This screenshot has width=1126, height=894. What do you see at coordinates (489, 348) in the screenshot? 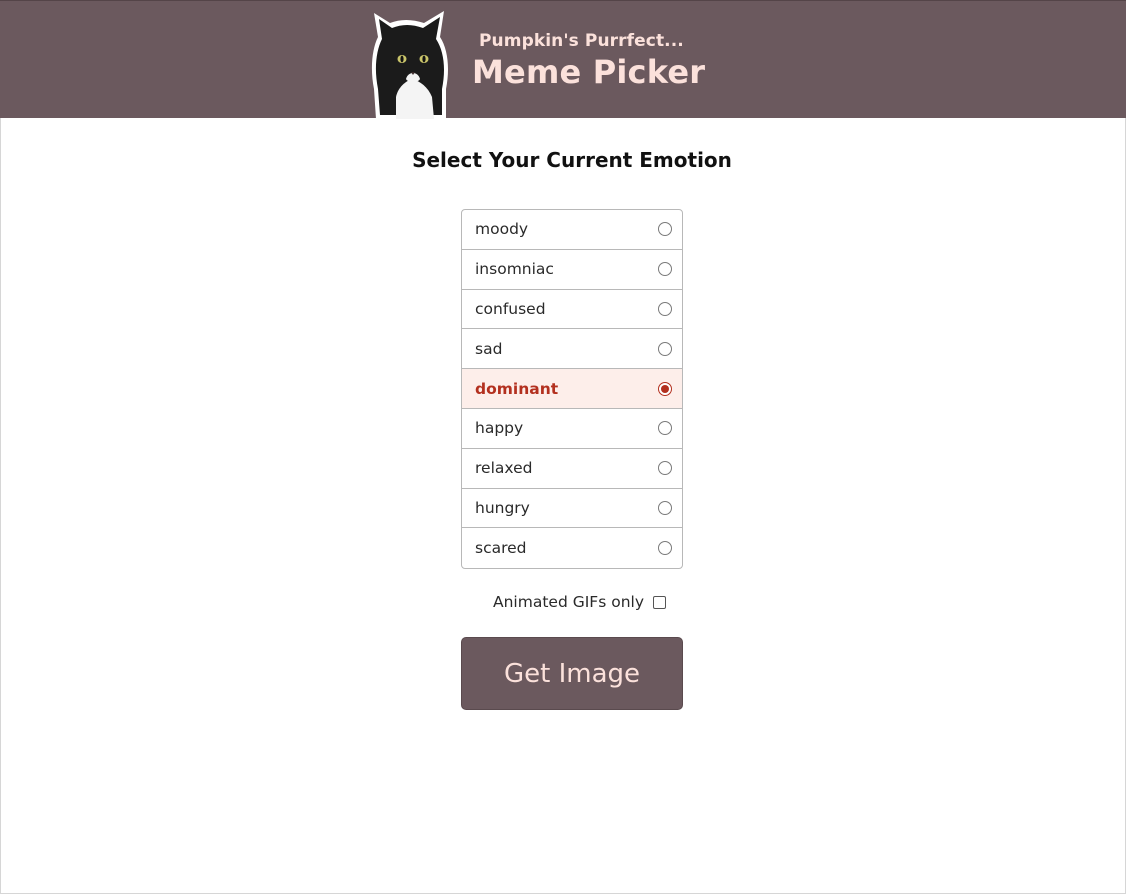
I see `emotion-option-label: sad` at bounding box center [489, 348].